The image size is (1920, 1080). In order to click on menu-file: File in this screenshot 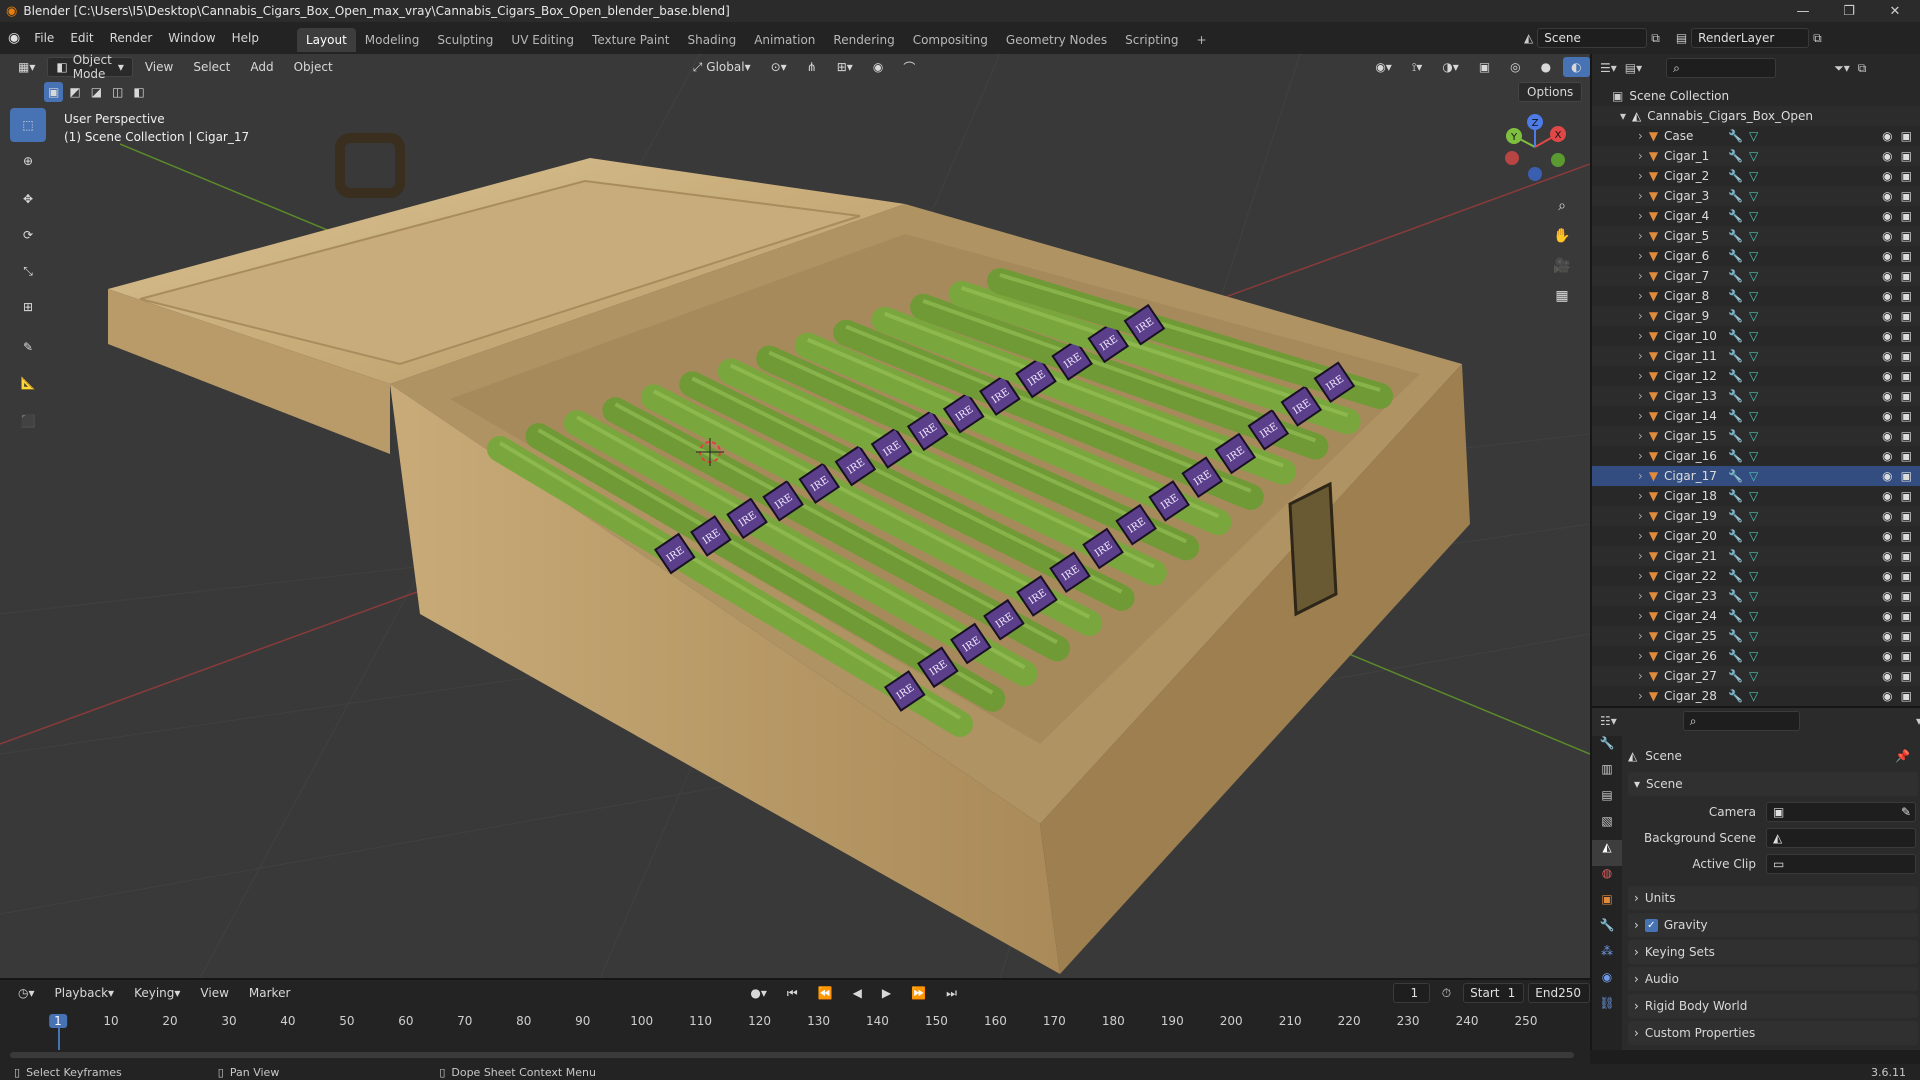, I will do `click(44, 38)`.